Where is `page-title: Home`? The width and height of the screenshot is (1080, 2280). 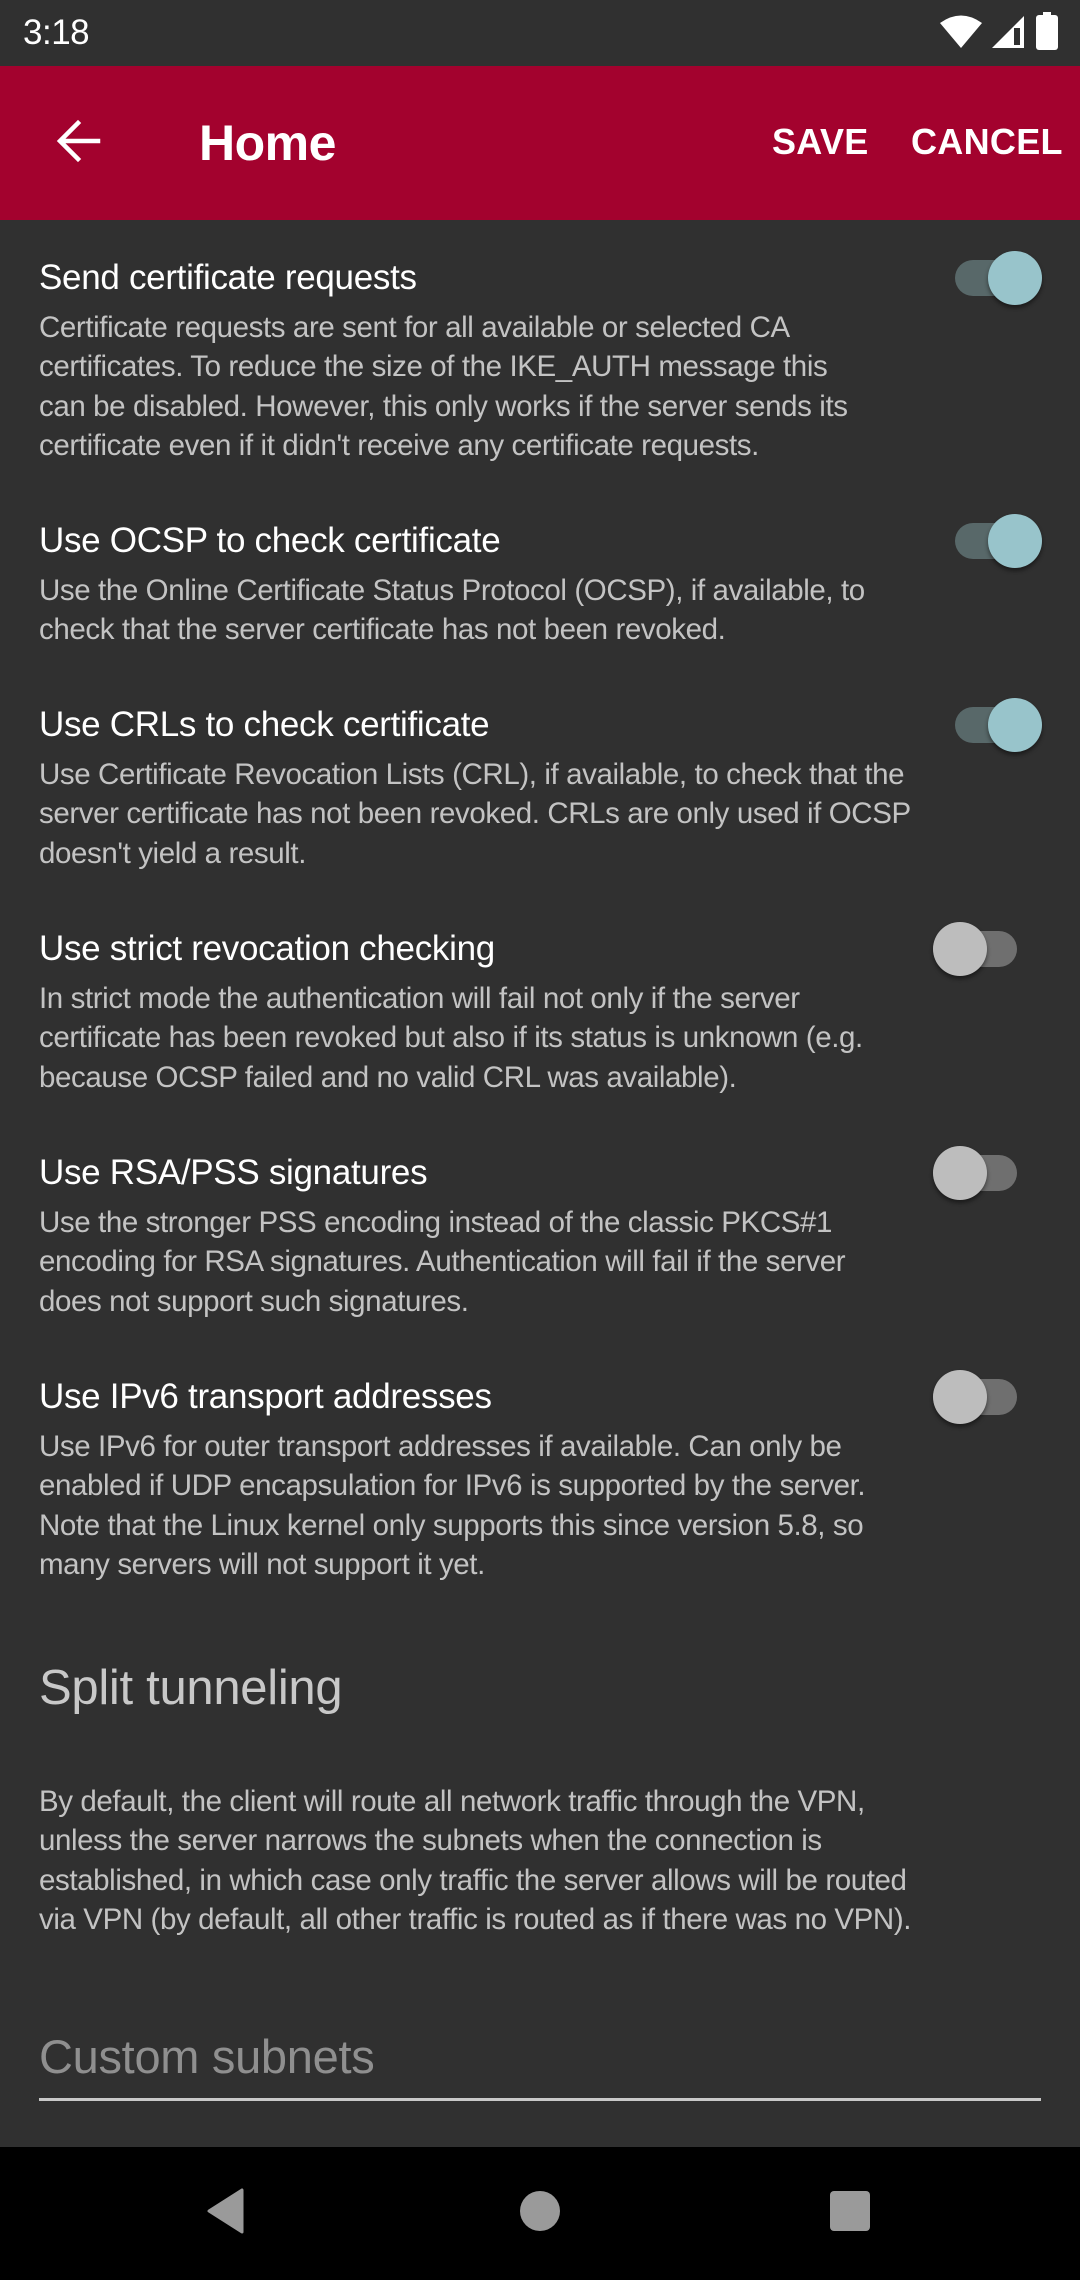
page-title: Home is located at coordinates (267, 143).